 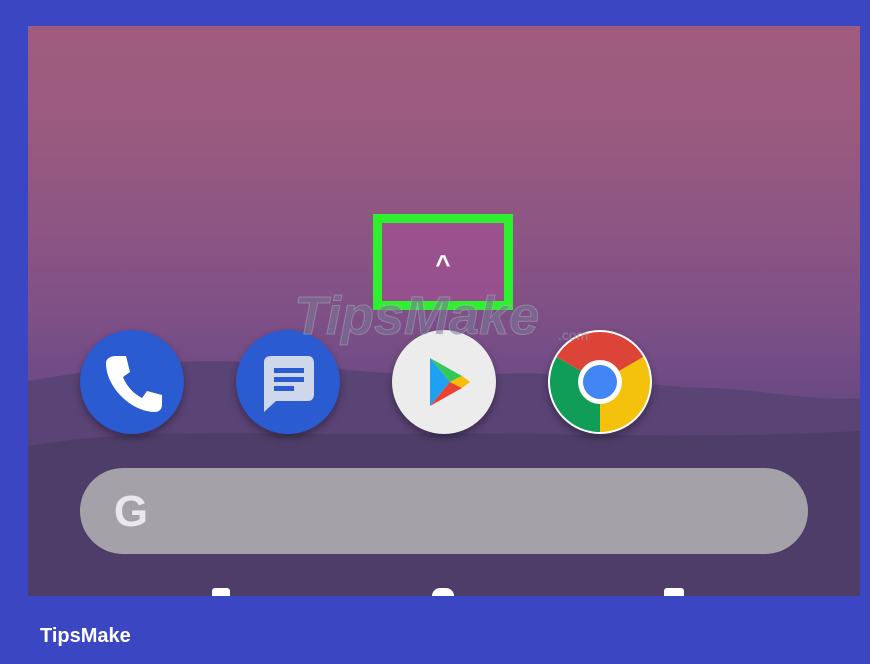 I want to click on phone-icon, so click(x=134, y=384).